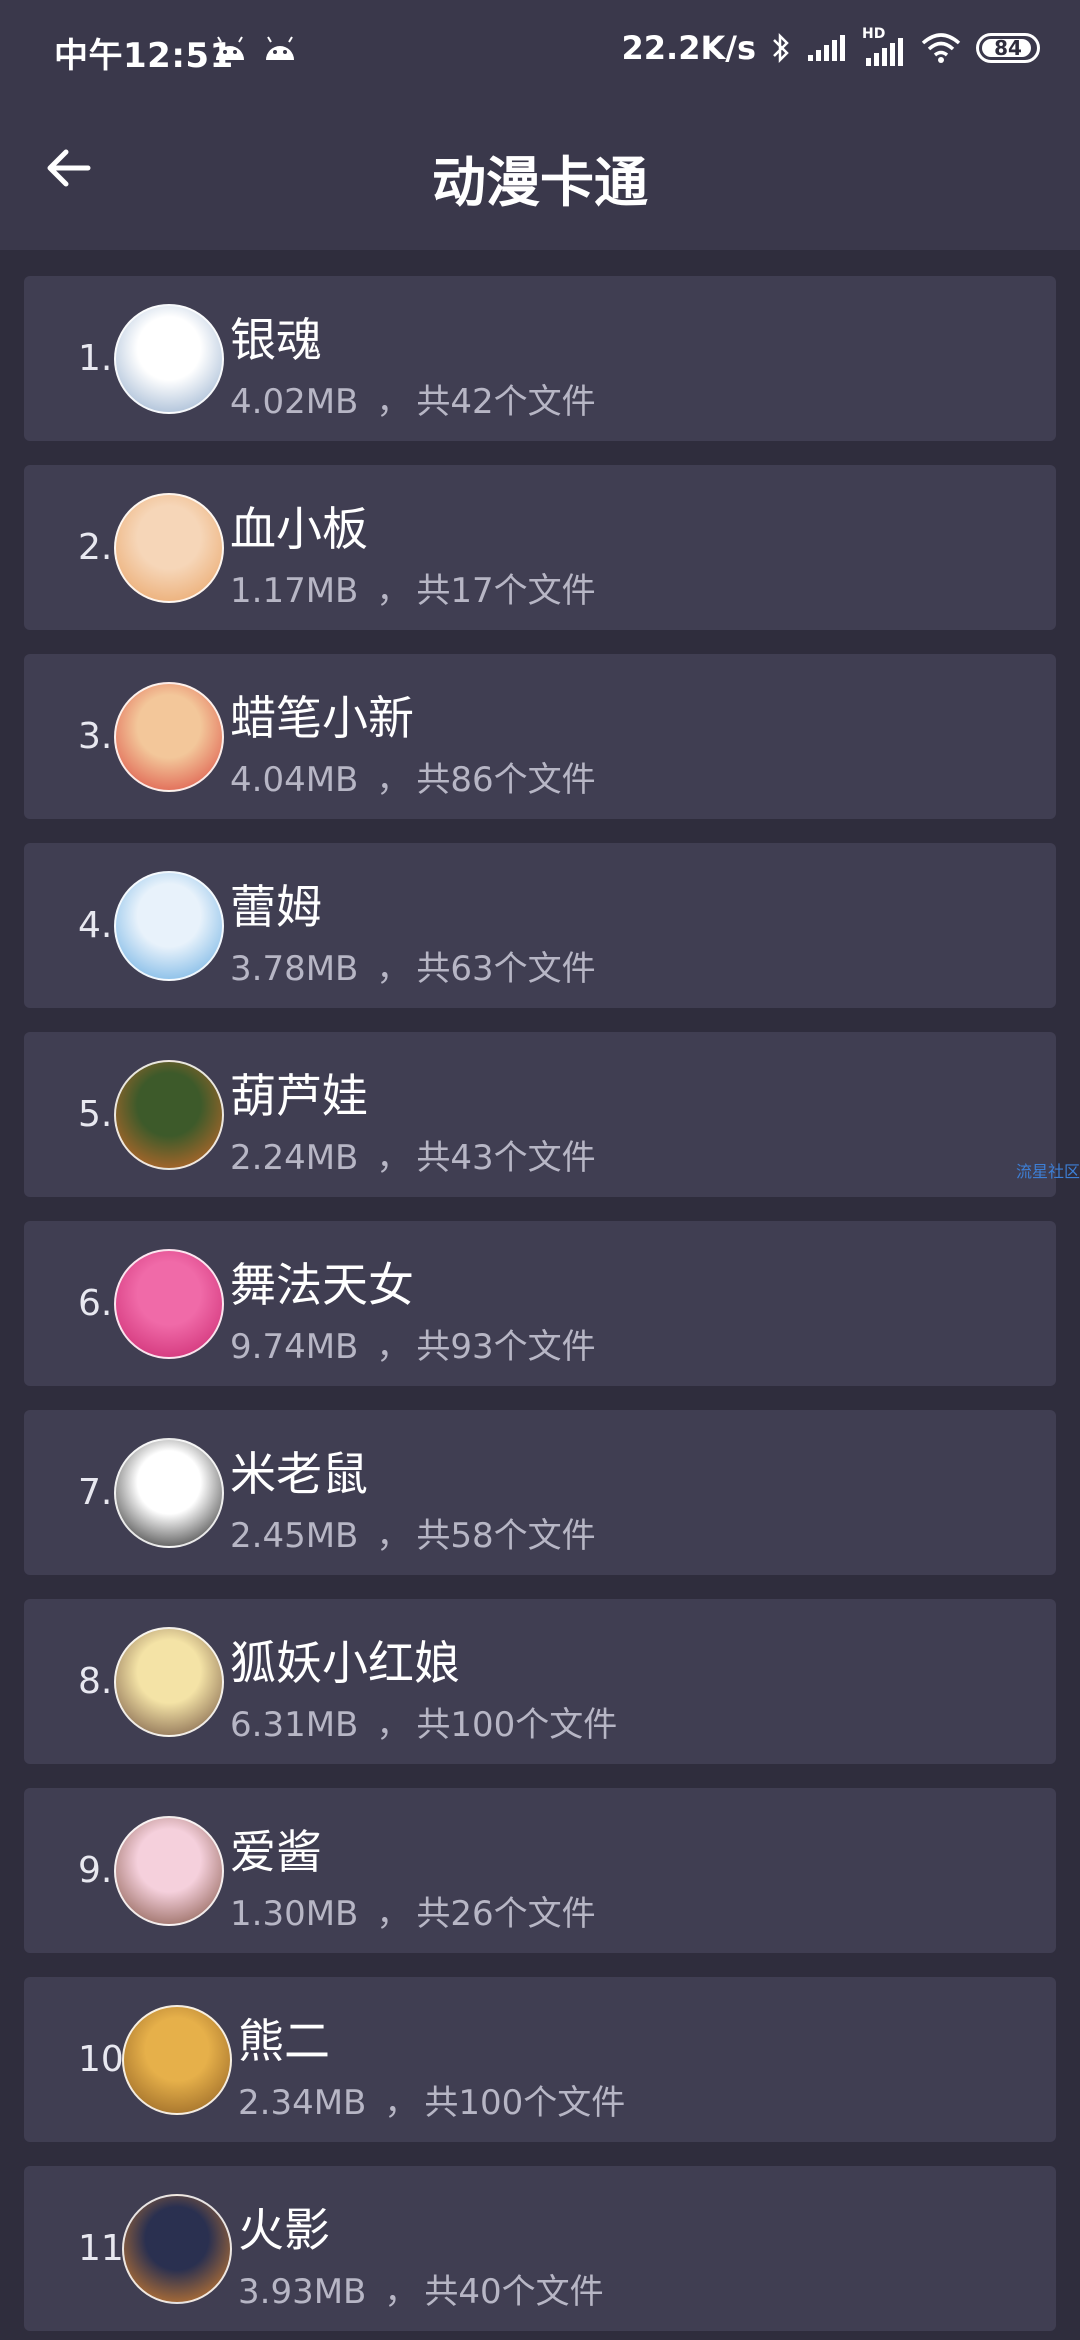 Image resolution: width=1080 pixels, height=2340 pixels. I want to click on item-name: 舞法天女, so click(322, 1285).